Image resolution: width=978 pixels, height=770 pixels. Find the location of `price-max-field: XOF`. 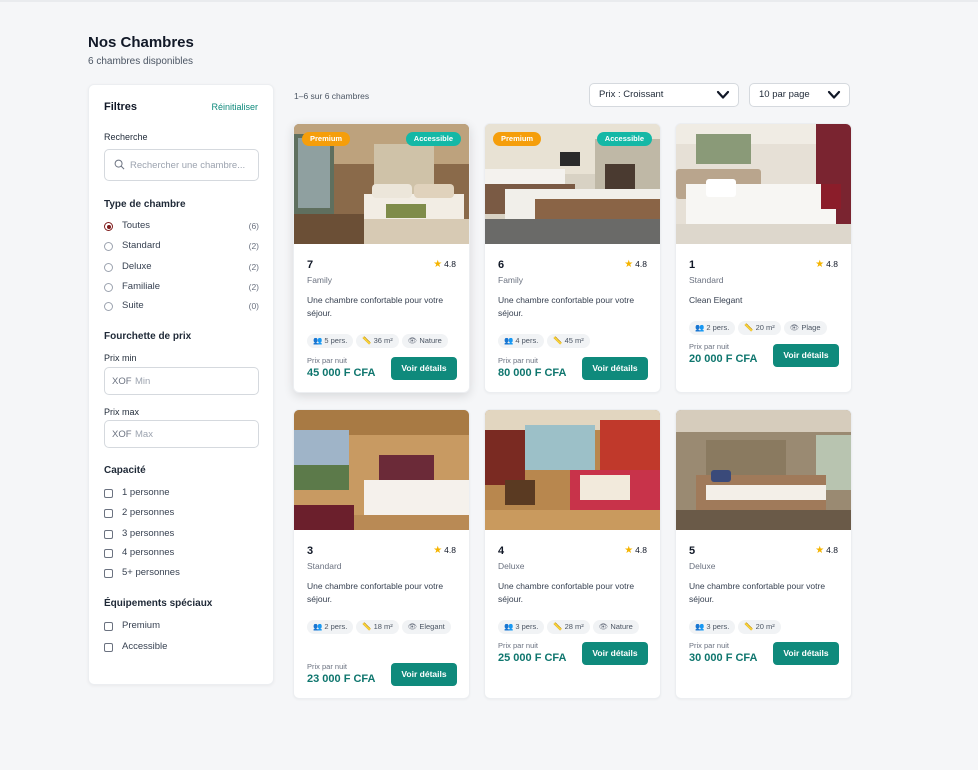

price-max-field: XOF is located at coordinates (181, 434).